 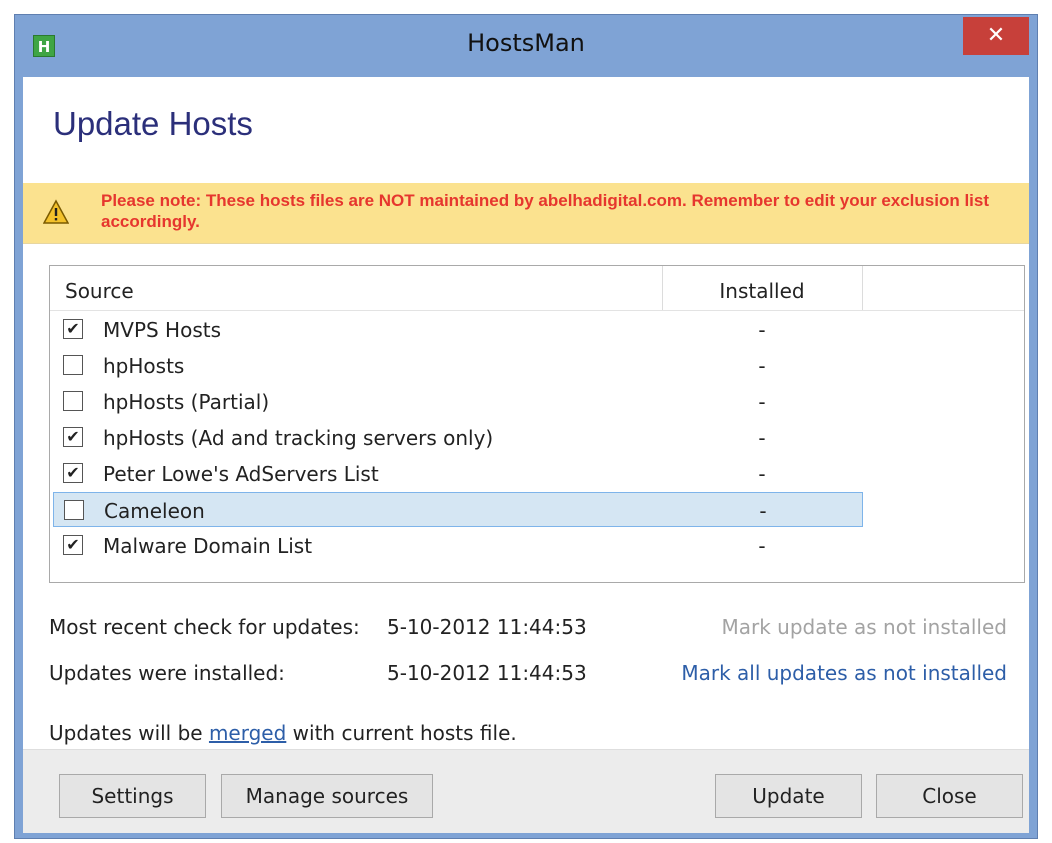 What do you see at coordinates (949, 796) in the screenshot?
I see `close-button: Close` at bounding box center [949, 796].